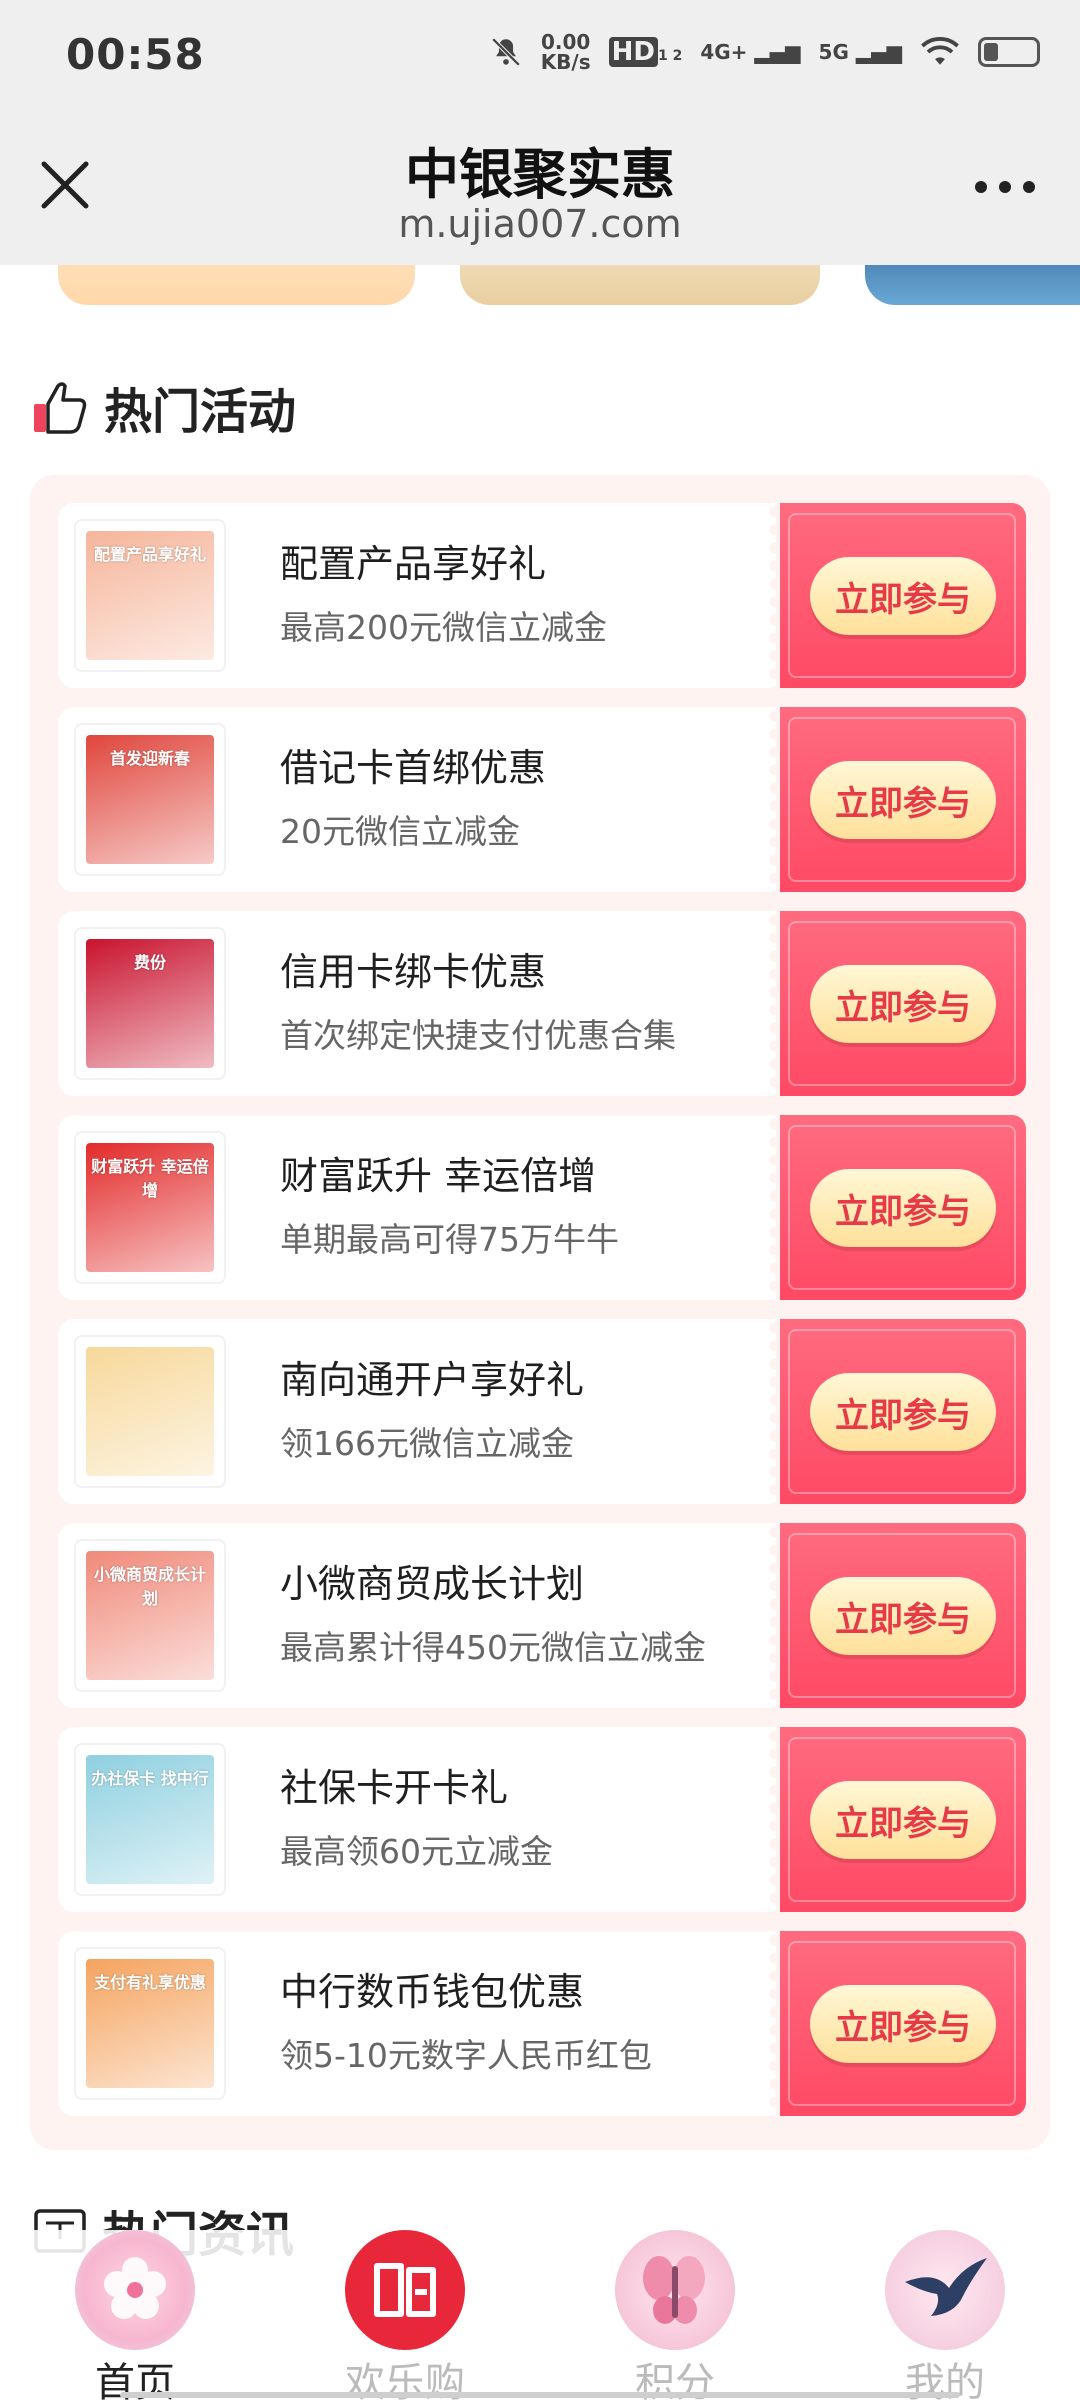 Image resolution: width=1080 pixels, height=2408 pixels. I want to click on activity-subtitle: 领166元微信立减金, so click(427, 1443).